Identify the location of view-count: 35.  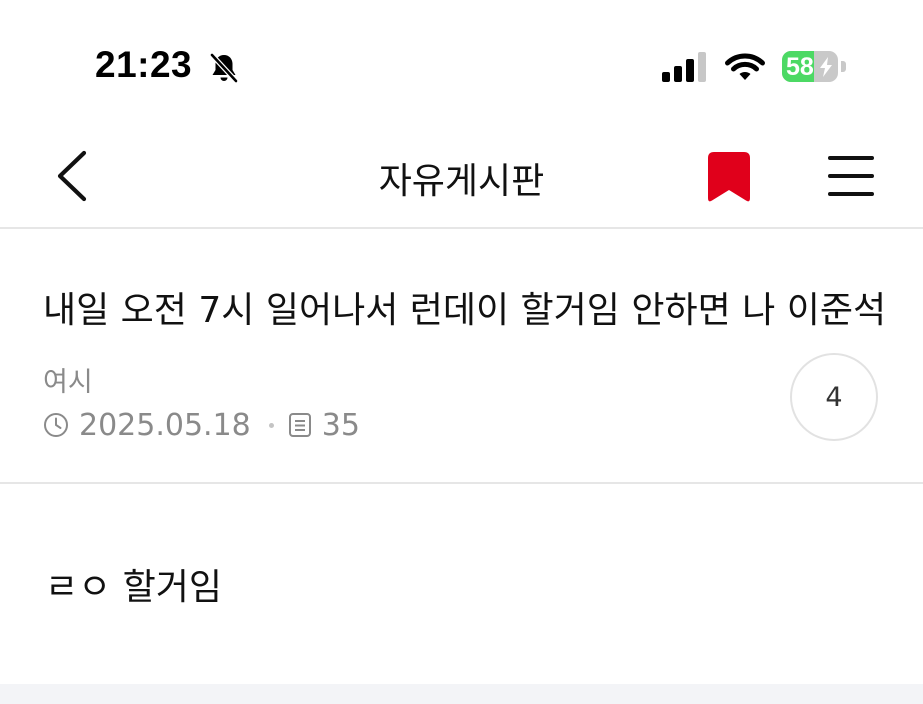
(340, 425).